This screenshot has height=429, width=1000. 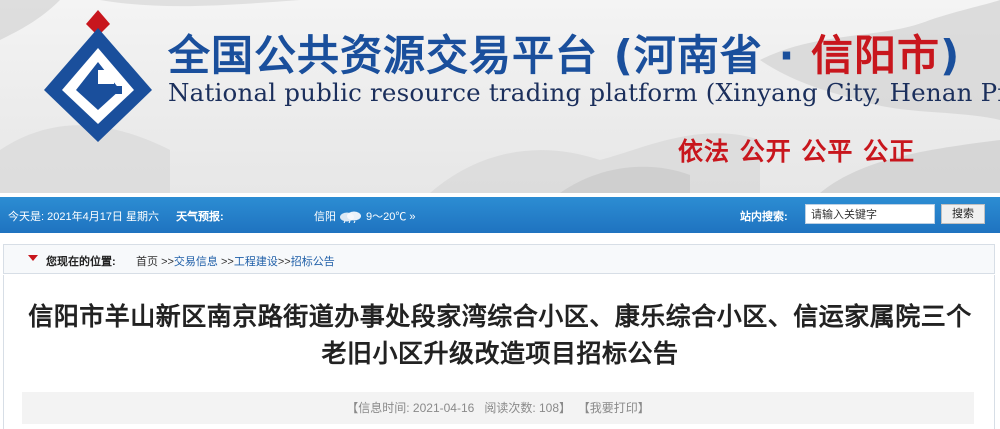 I want to click on breadcrumb-path: 首页 >>交易信息 >>工程建设>>招标公告, so click(x=235, y=261).